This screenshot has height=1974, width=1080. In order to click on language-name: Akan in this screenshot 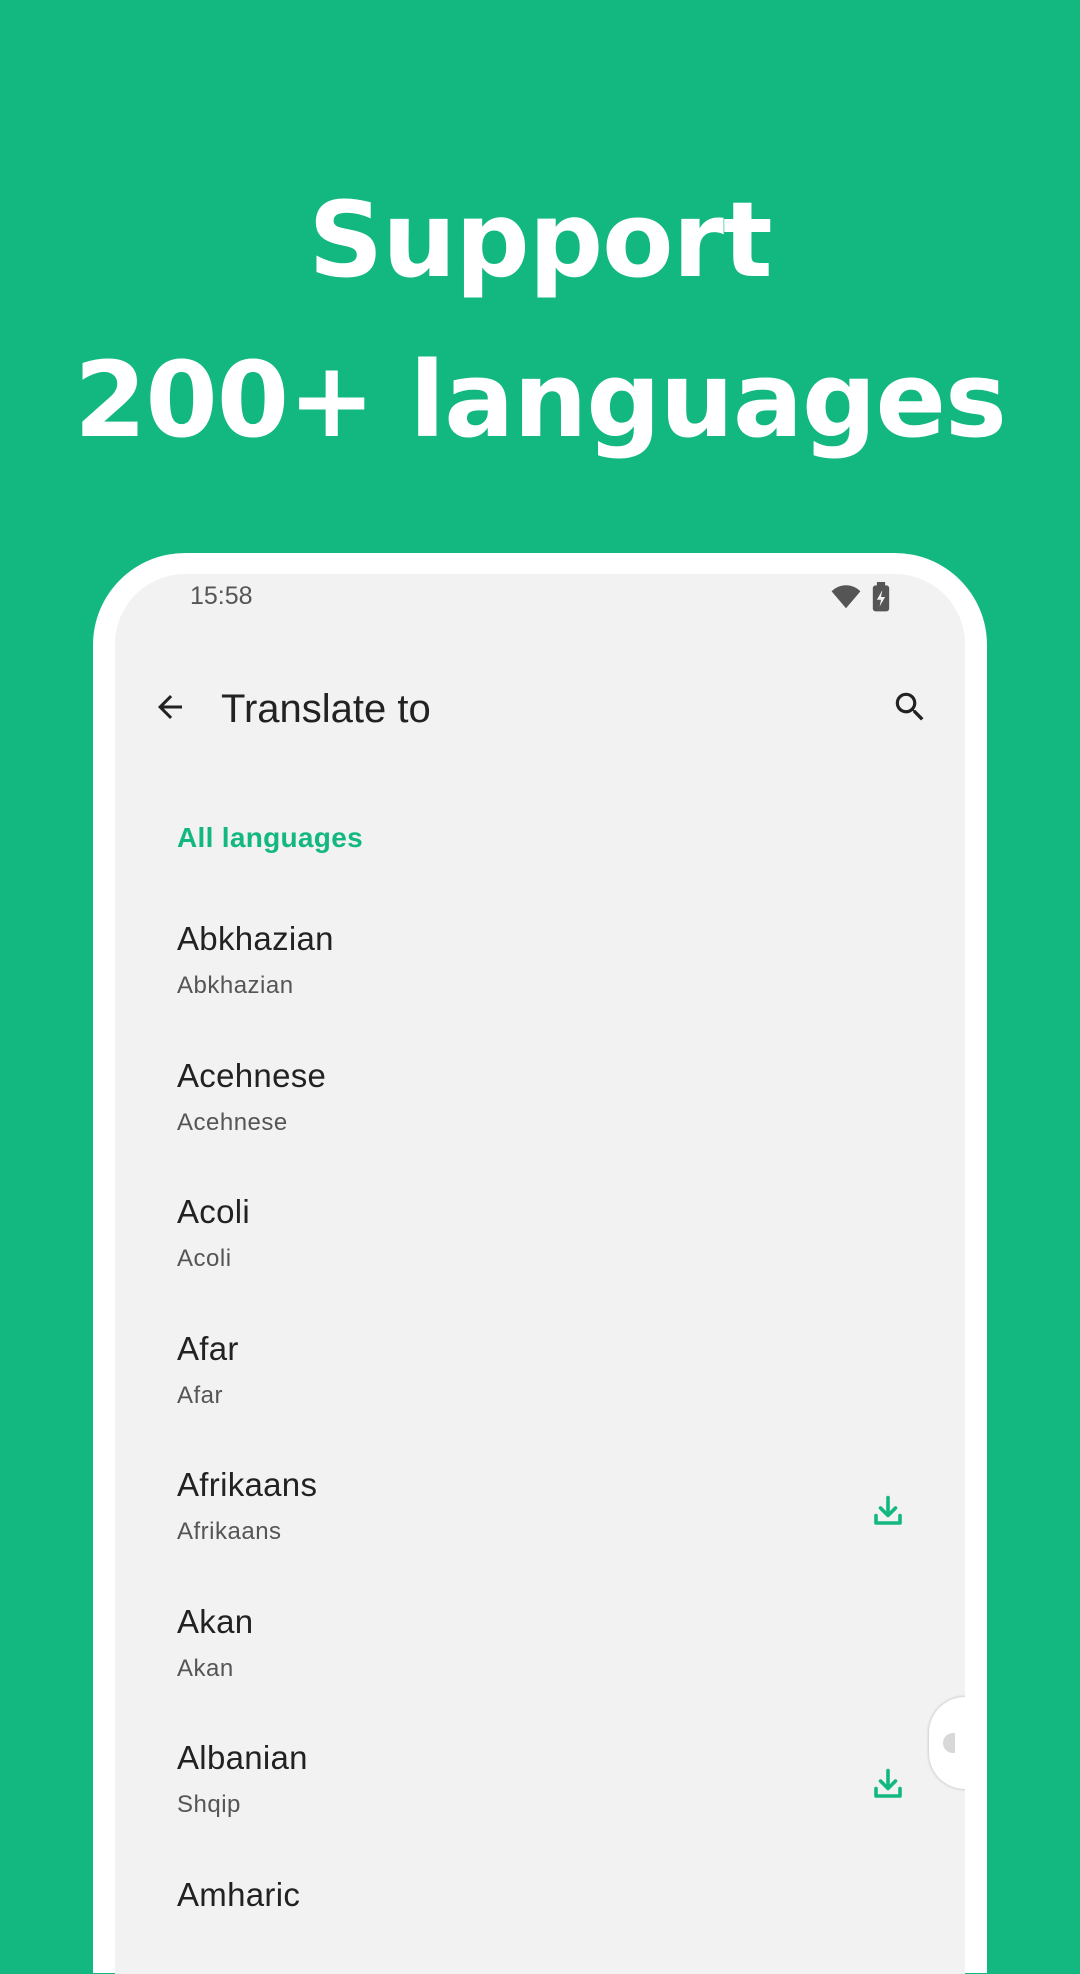, I will do `click(215, 1621)`.